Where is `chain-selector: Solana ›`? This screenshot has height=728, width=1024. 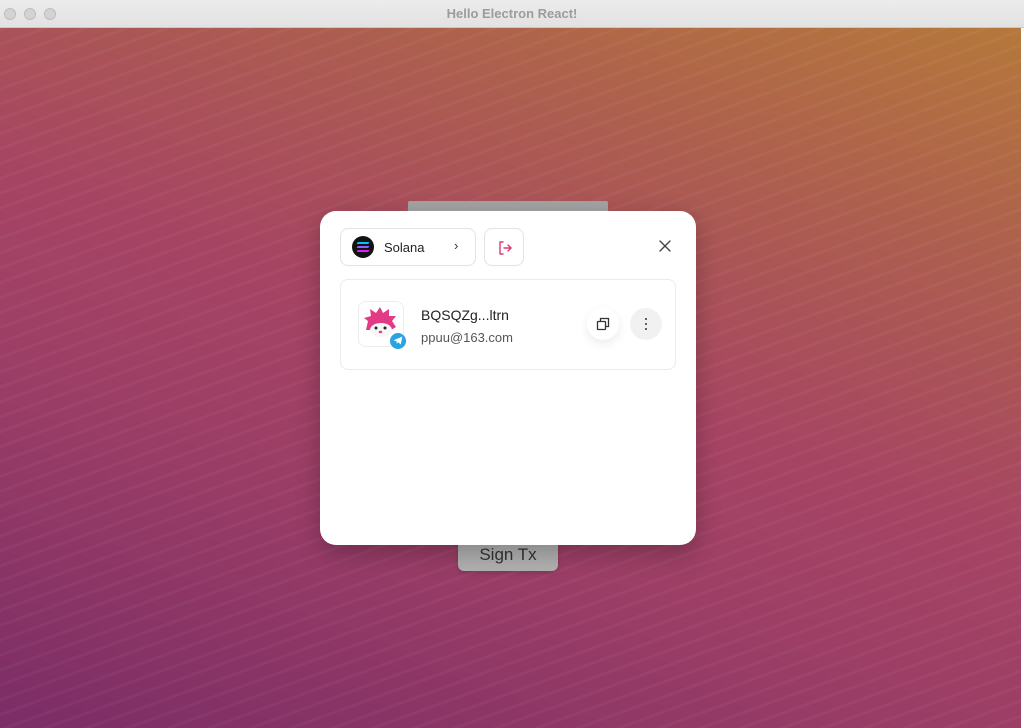 chain-selector: Solana › is located at coordinates (408, 247).